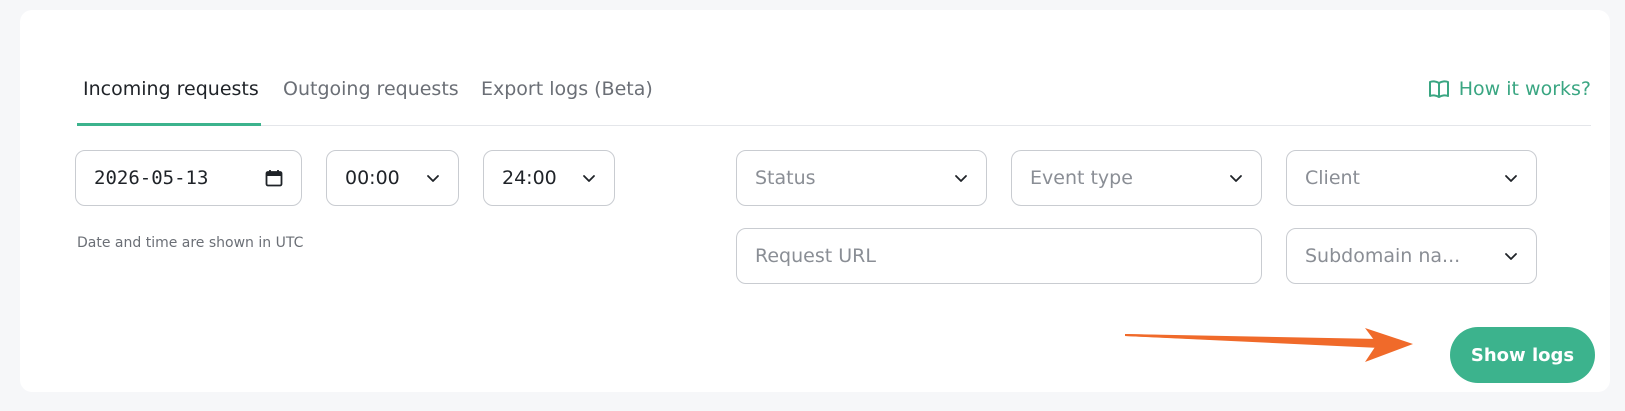  What do you see at coordinates (529, 178) in the screenshot?
I see `end-time-value: 24:00` at bounding box center [529, 178].